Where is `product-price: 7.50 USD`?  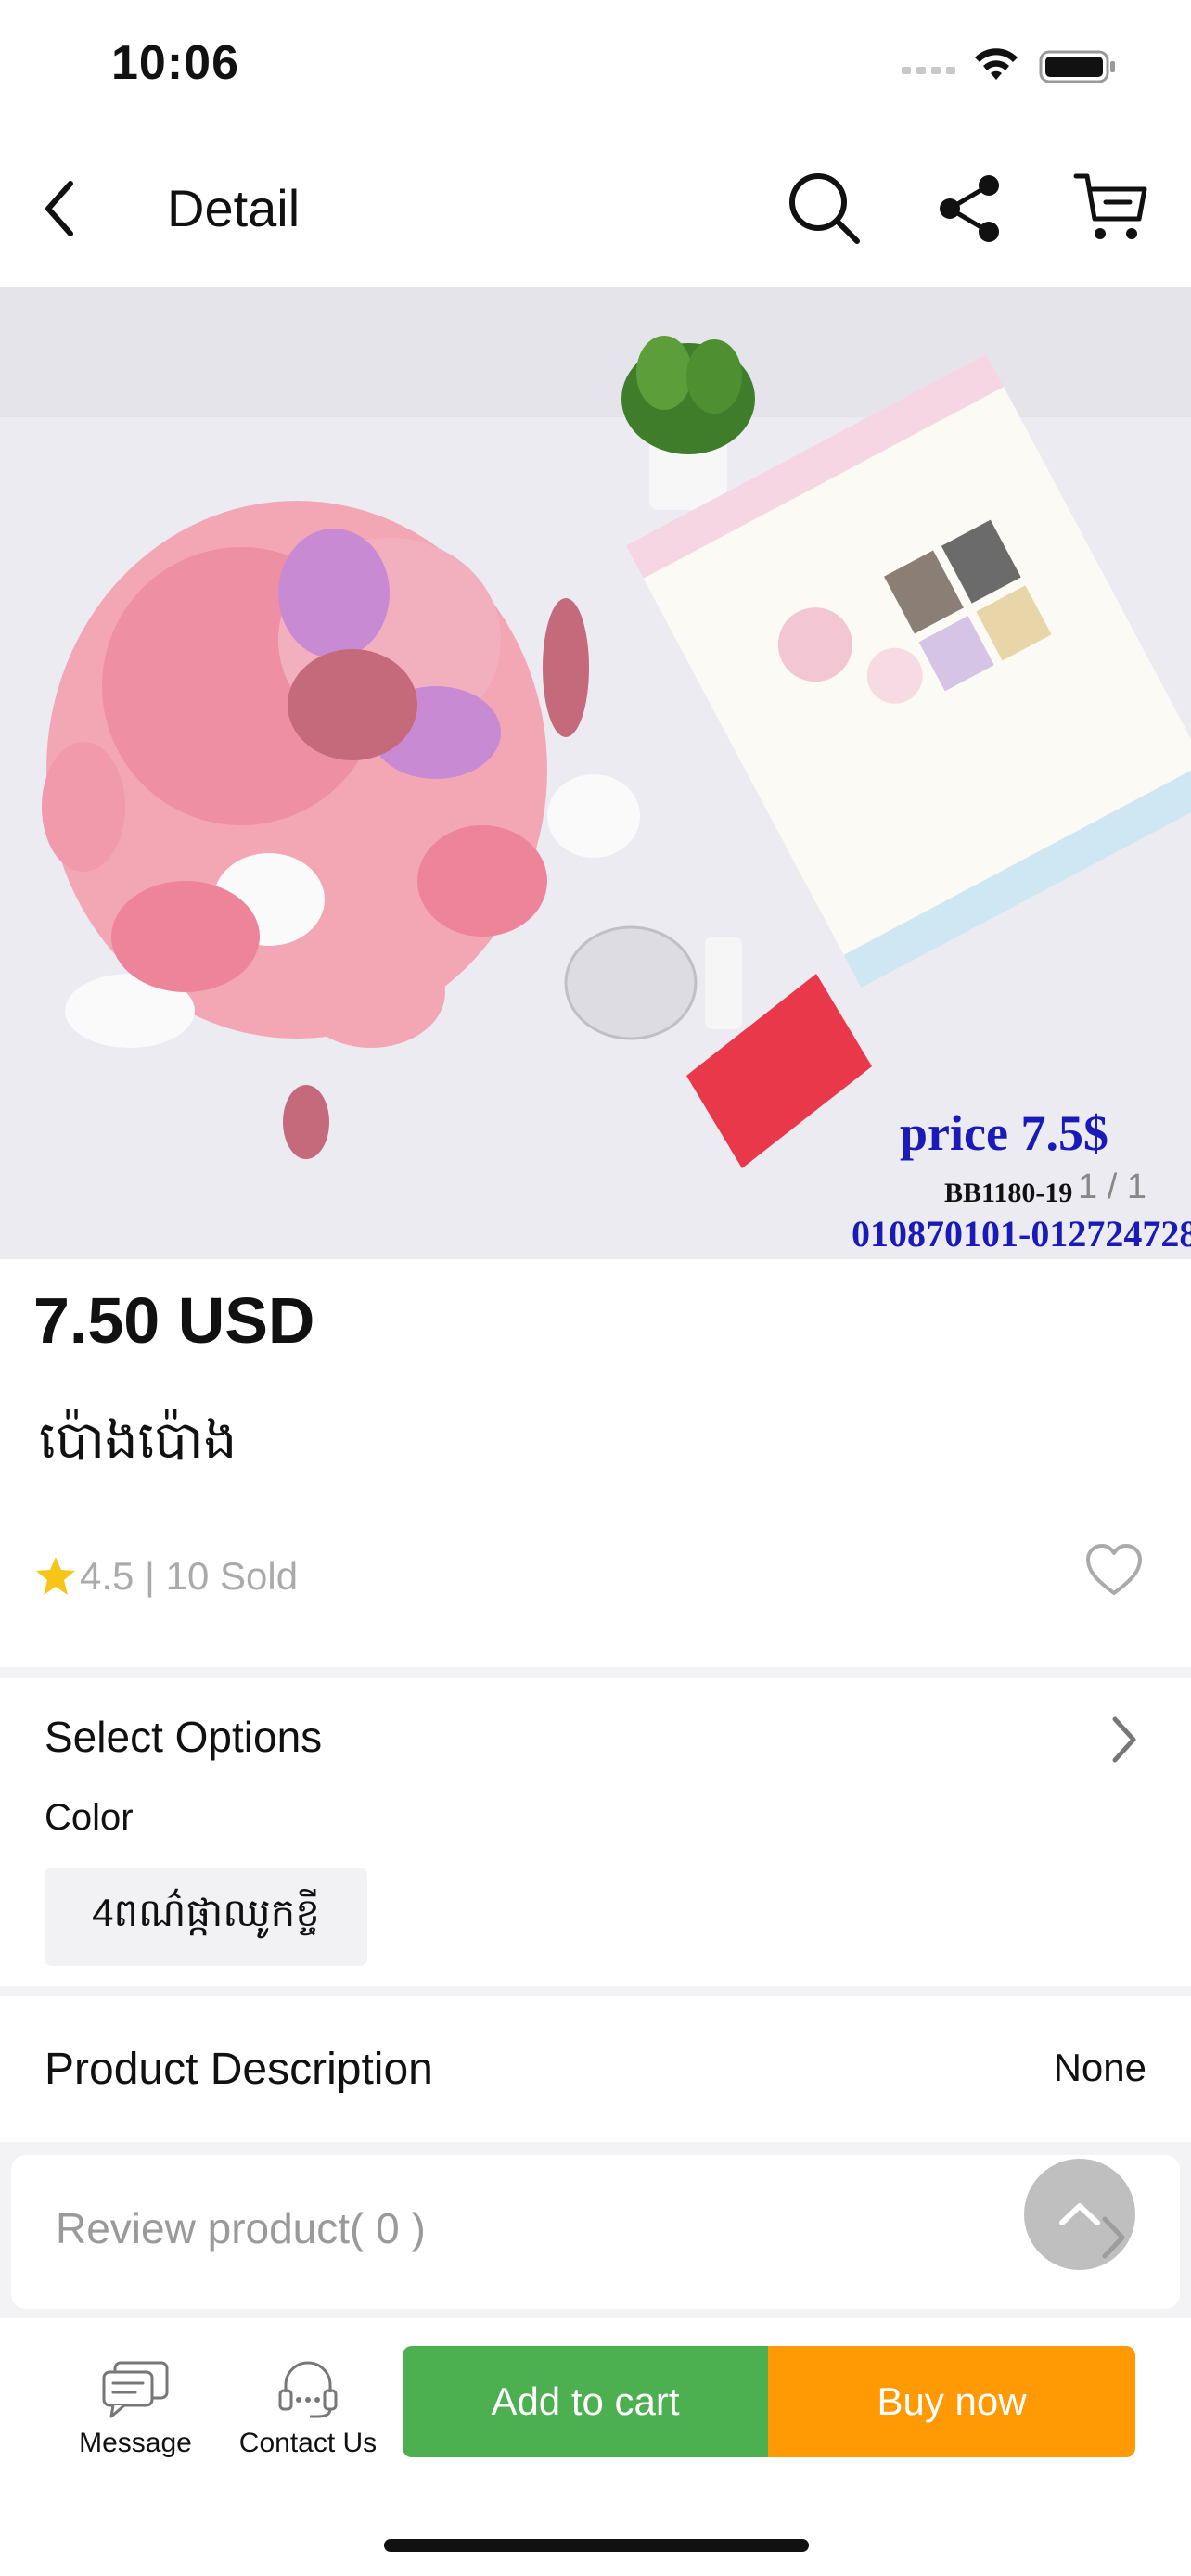
product-price: 7.50 USD is located at coordinates (174, 1320).